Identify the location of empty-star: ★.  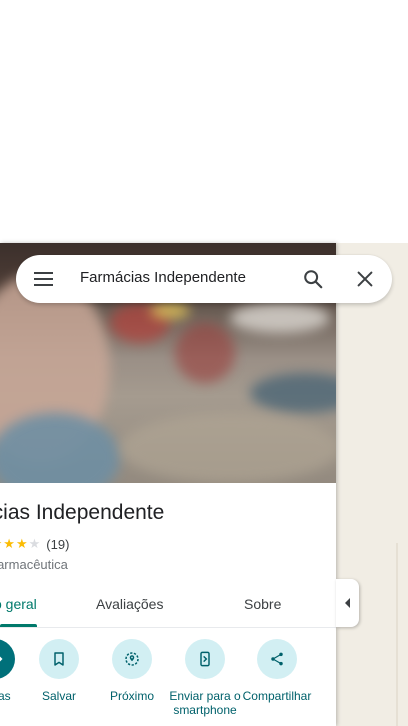
(35, 543).